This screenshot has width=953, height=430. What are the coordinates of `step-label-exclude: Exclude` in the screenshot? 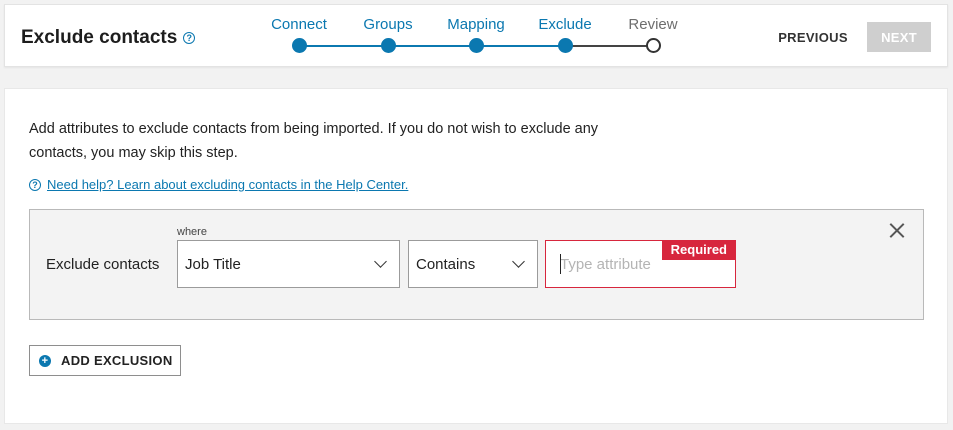 It's located at (564, 24).